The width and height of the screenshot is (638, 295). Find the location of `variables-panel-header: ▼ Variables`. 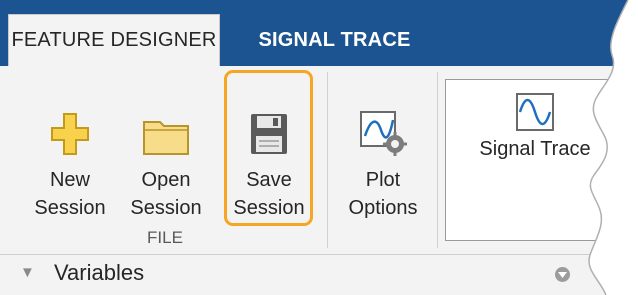

variables-panel-header: ▼ Variables is located at coordinates (319, 275).